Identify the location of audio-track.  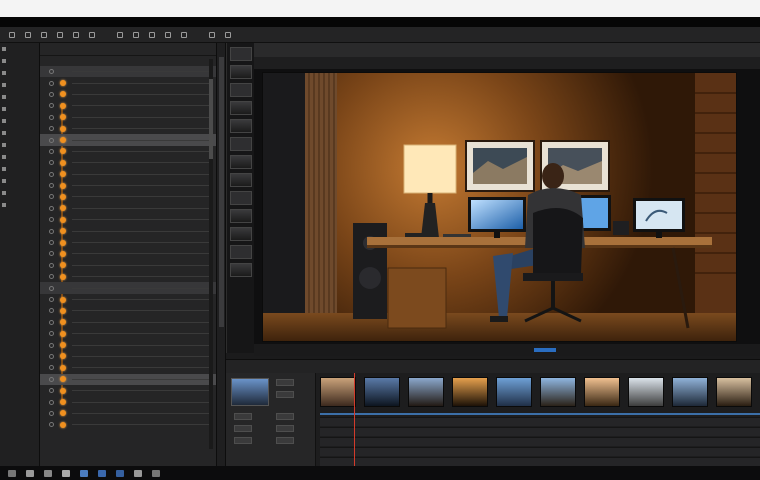
(540, 414).